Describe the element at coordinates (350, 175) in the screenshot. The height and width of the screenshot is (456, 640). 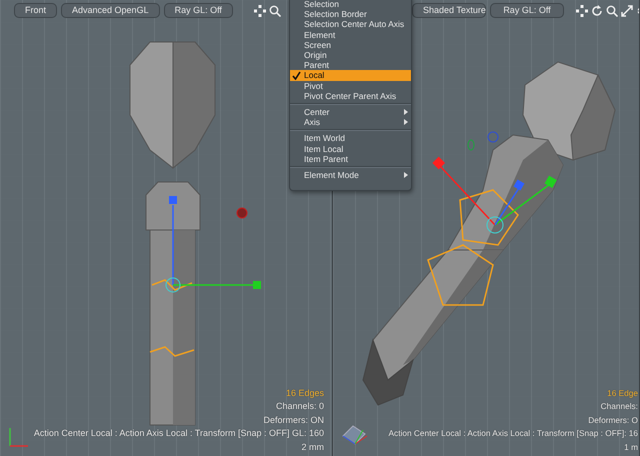
I see `menu-item: Element Mode` at that location.